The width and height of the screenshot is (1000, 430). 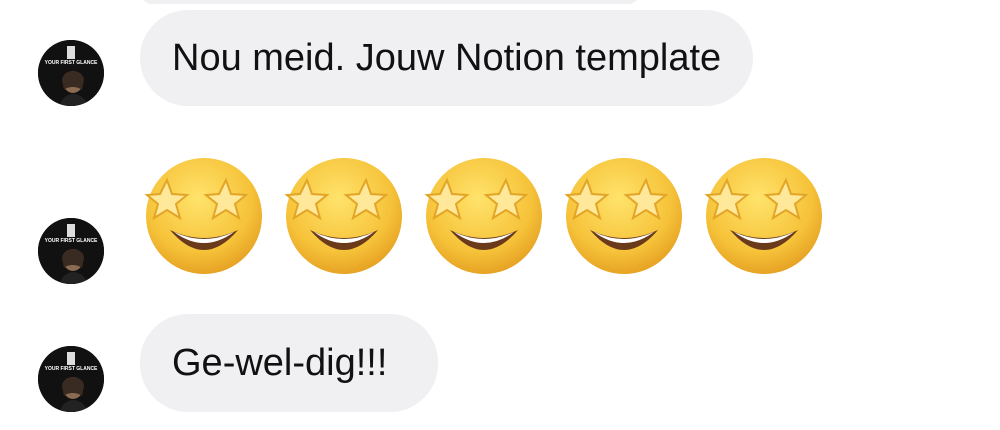 I want to click on message-bubble: Nou meid. Jouw Notion template, so click(x=447, y=58).